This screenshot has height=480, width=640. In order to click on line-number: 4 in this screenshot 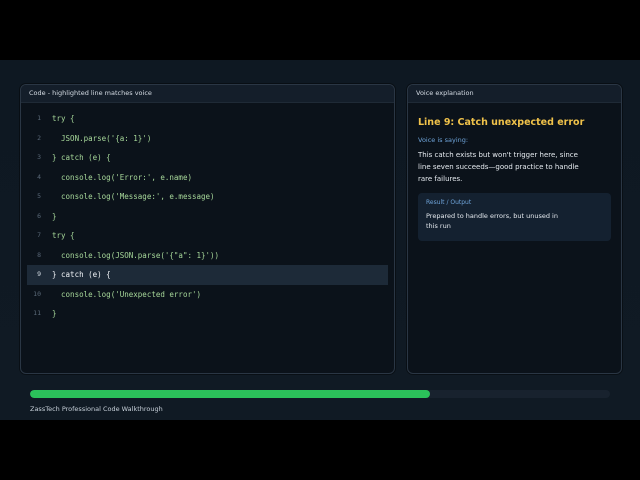, I will do `click(39, 176)`.